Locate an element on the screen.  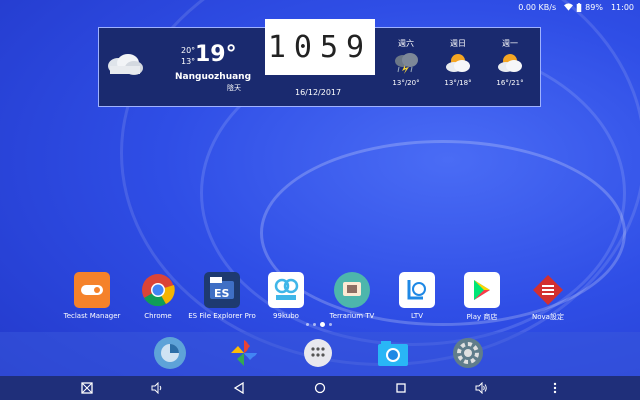
forecast-range: 13°/20° is located at coordinates (406, 83).